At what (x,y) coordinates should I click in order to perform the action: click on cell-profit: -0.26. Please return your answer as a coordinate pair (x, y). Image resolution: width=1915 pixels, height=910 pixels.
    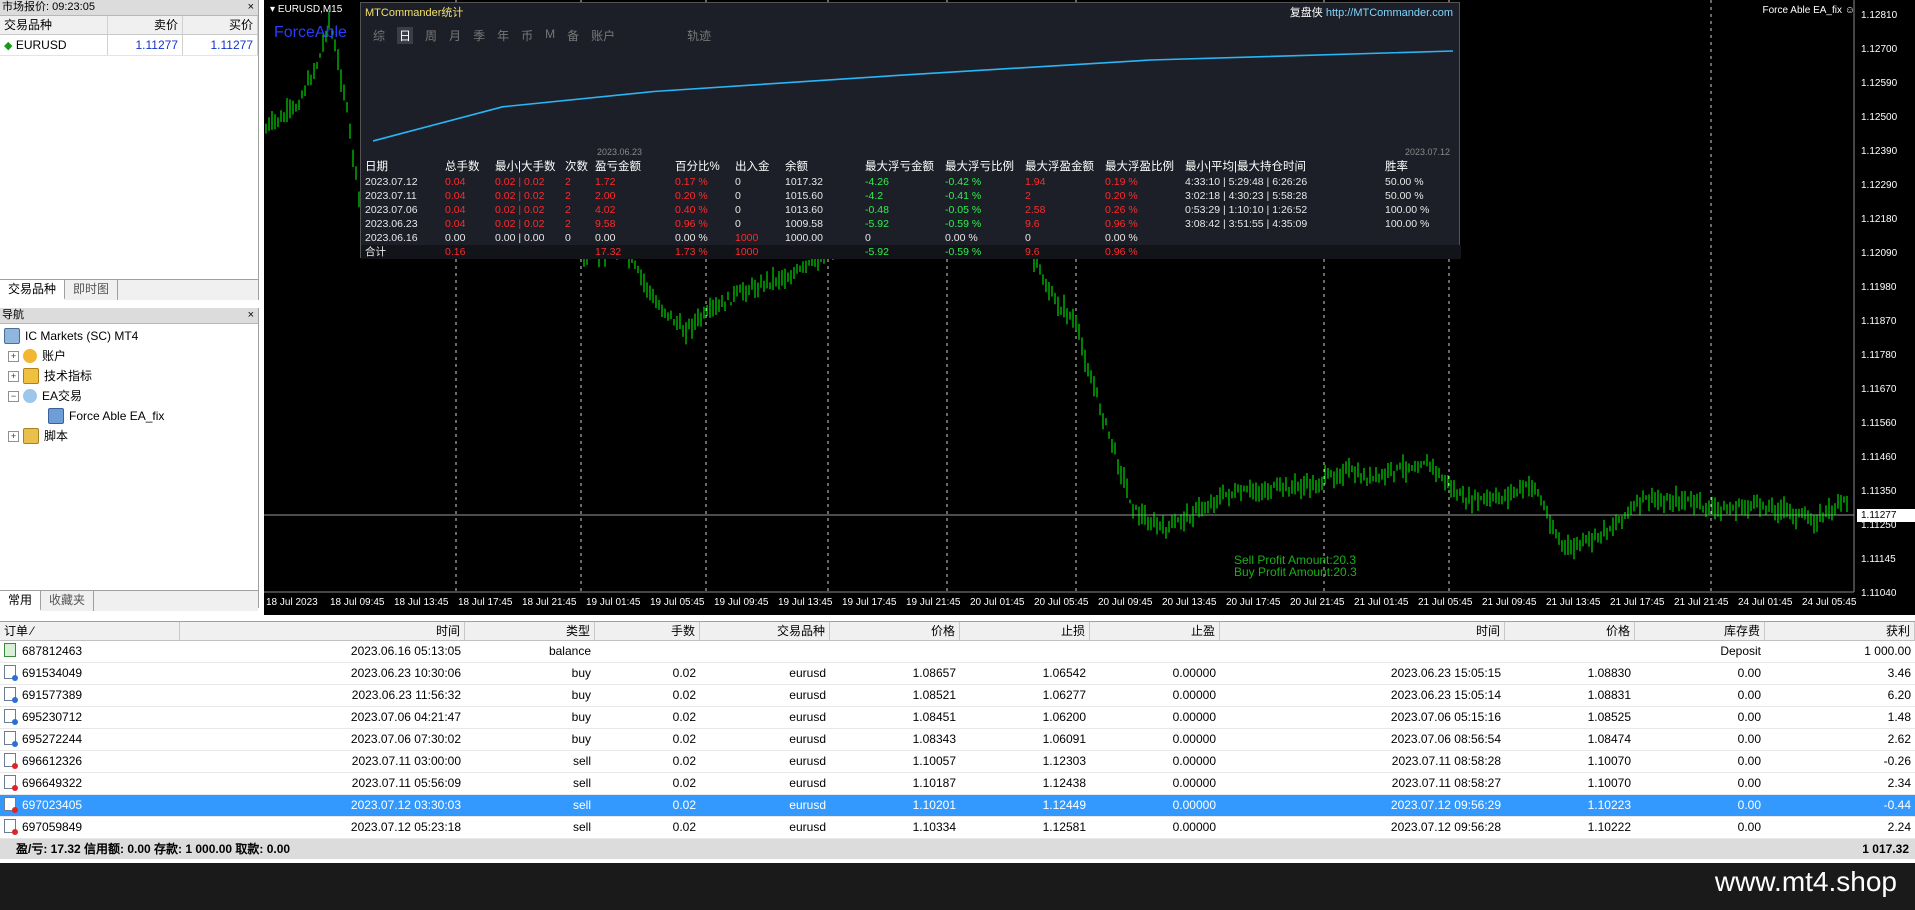
    Looking at the image, I should click on (1897, 761).